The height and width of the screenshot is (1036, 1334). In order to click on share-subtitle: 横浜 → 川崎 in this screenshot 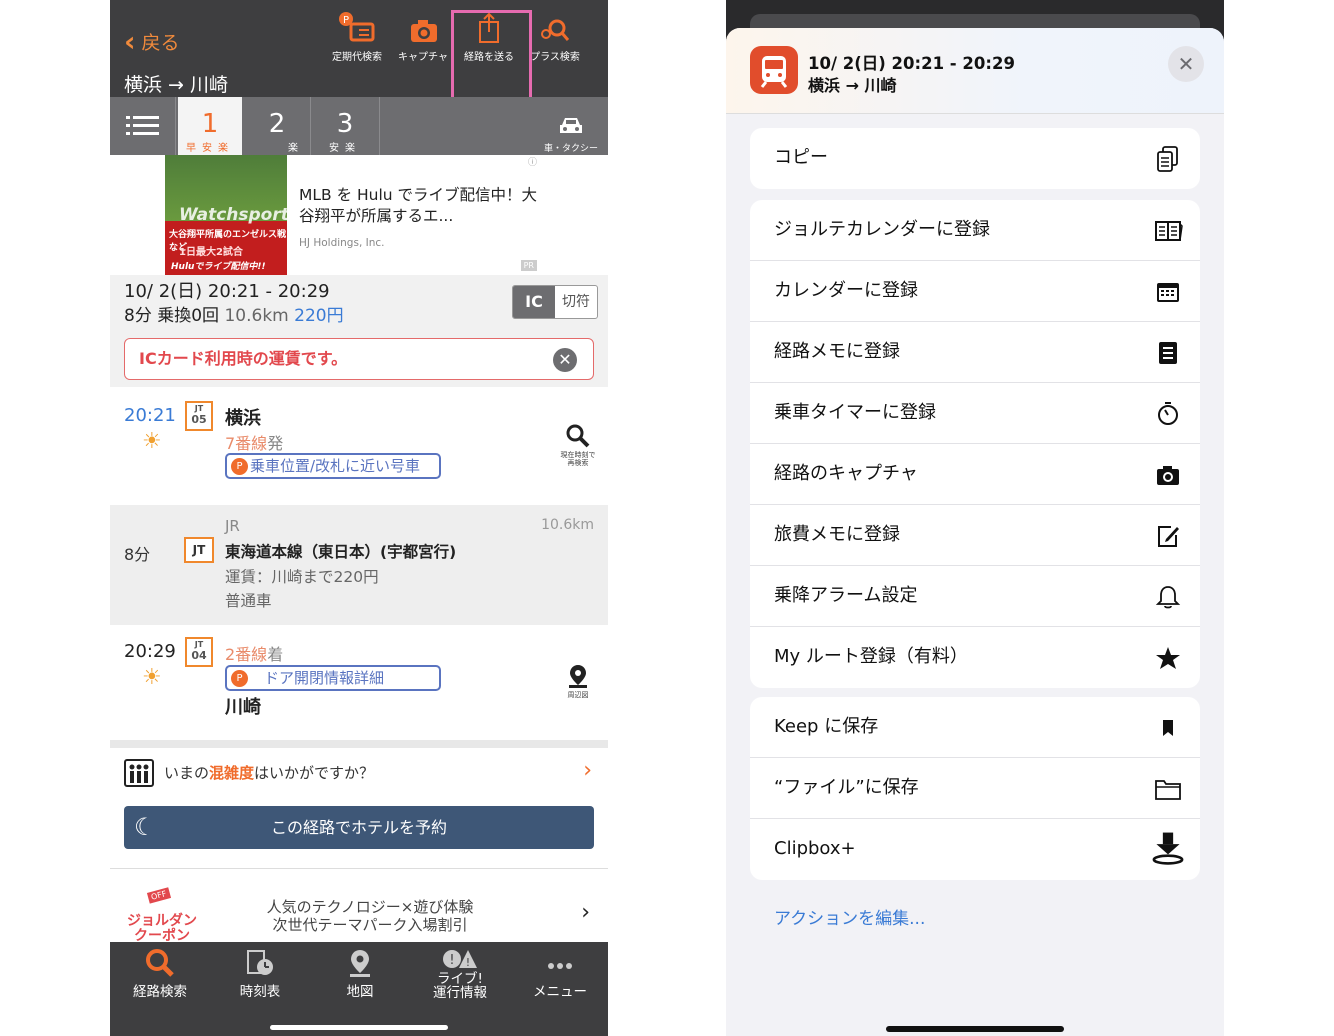, I will do `click(852, 85)`.